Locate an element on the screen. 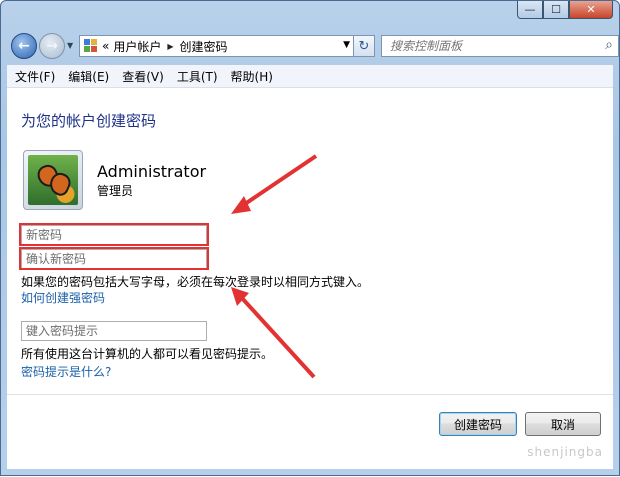  search-icon: ⌕ is located at coordinates (609, 45).